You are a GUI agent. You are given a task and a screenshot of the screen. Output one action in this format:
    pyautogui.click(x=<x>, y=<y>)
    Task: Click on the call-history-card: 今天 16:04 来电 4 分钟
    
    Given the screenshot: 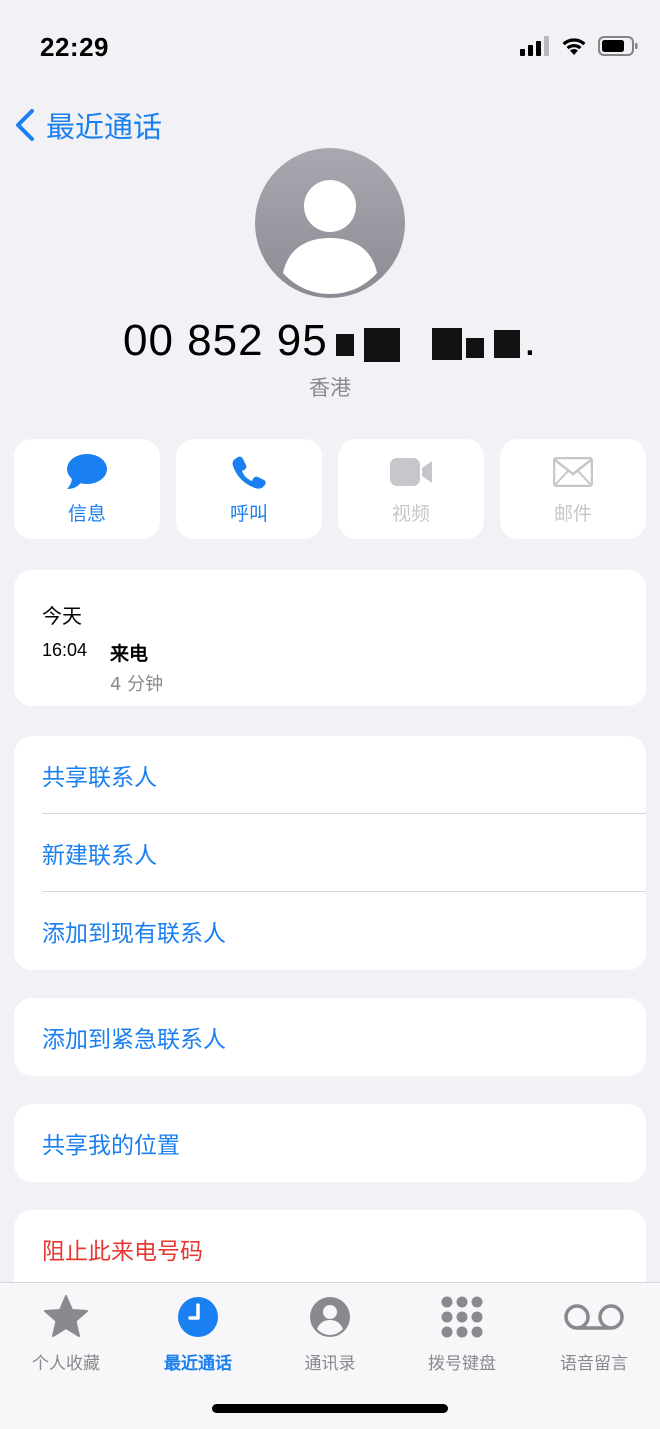 What is the action you would take?
    pyautogui.click(x=330, y=638)
    